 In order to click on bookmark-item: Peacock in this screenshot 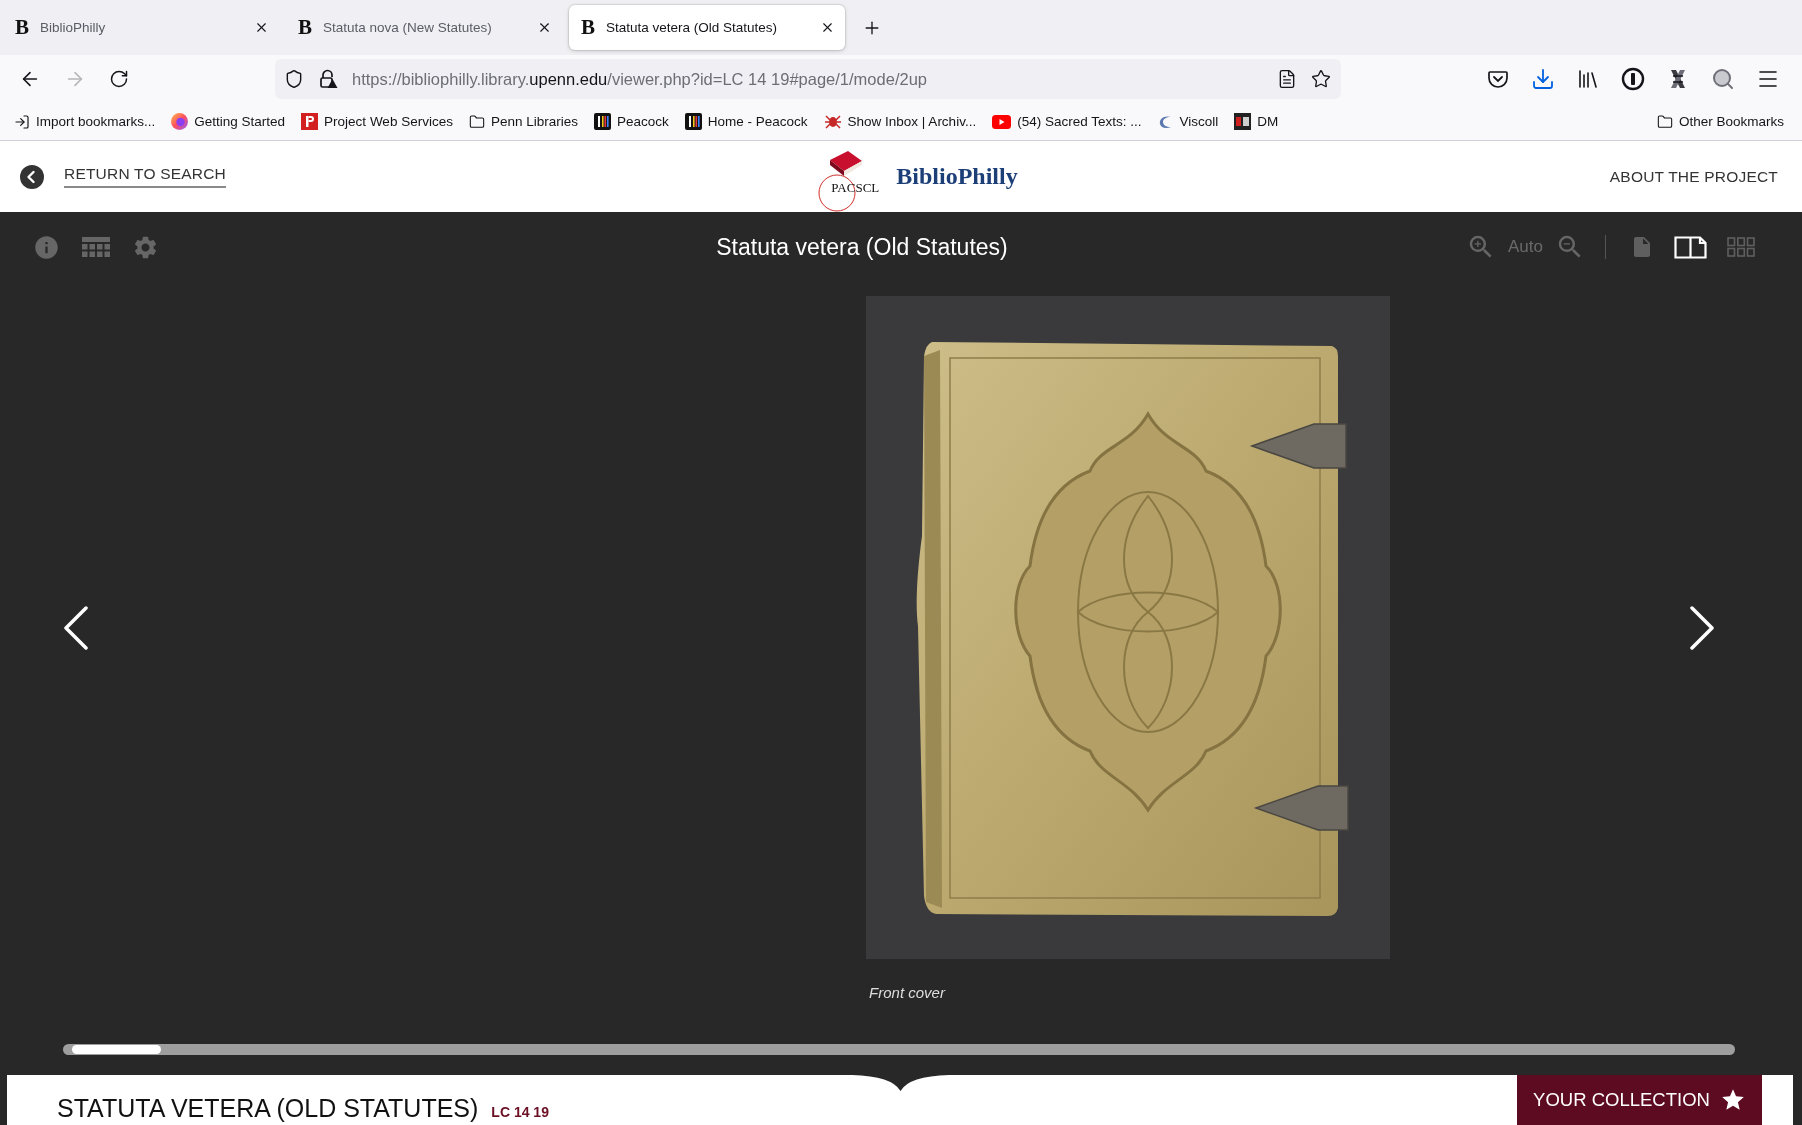, I will do `click(631, 121)`.